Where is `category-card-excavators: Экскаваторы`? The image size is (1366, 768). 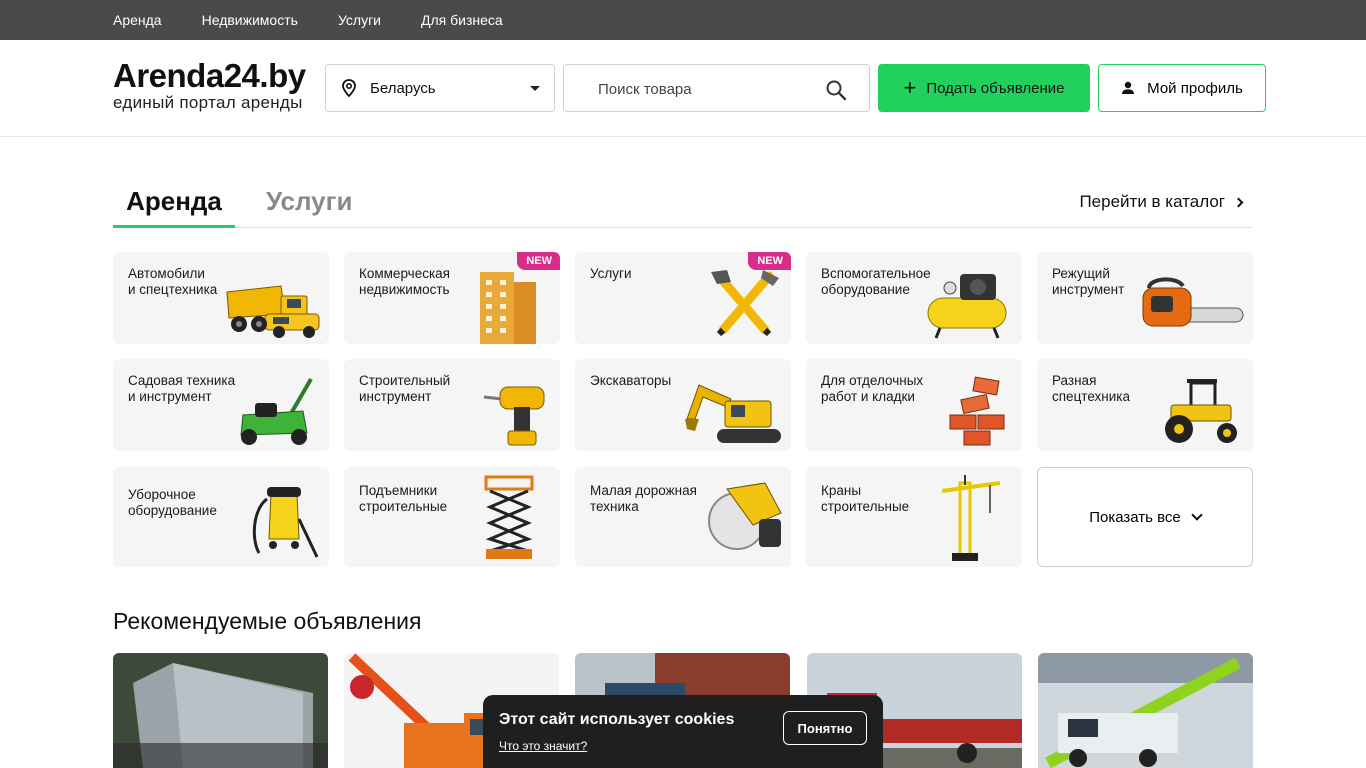
category-card-excavators: Экскаваторы is located at coordinates (683, 405).